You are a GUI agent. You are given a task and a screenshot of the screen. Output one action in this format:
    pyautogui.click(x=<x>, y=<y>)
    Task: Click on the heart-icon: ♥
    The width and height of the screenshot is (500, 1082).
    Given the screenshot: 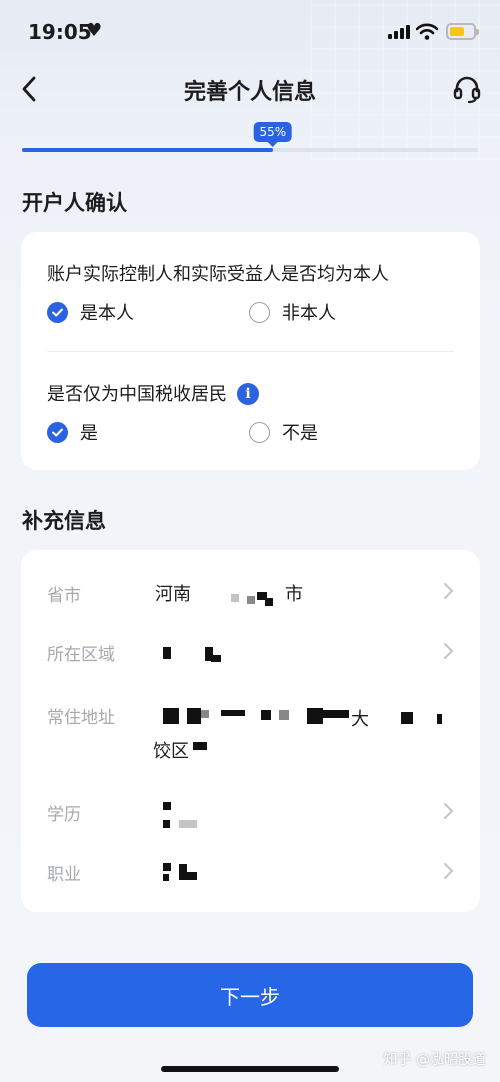 What is the action you would take?
    pyautogui.click(x=94, y=30)
    